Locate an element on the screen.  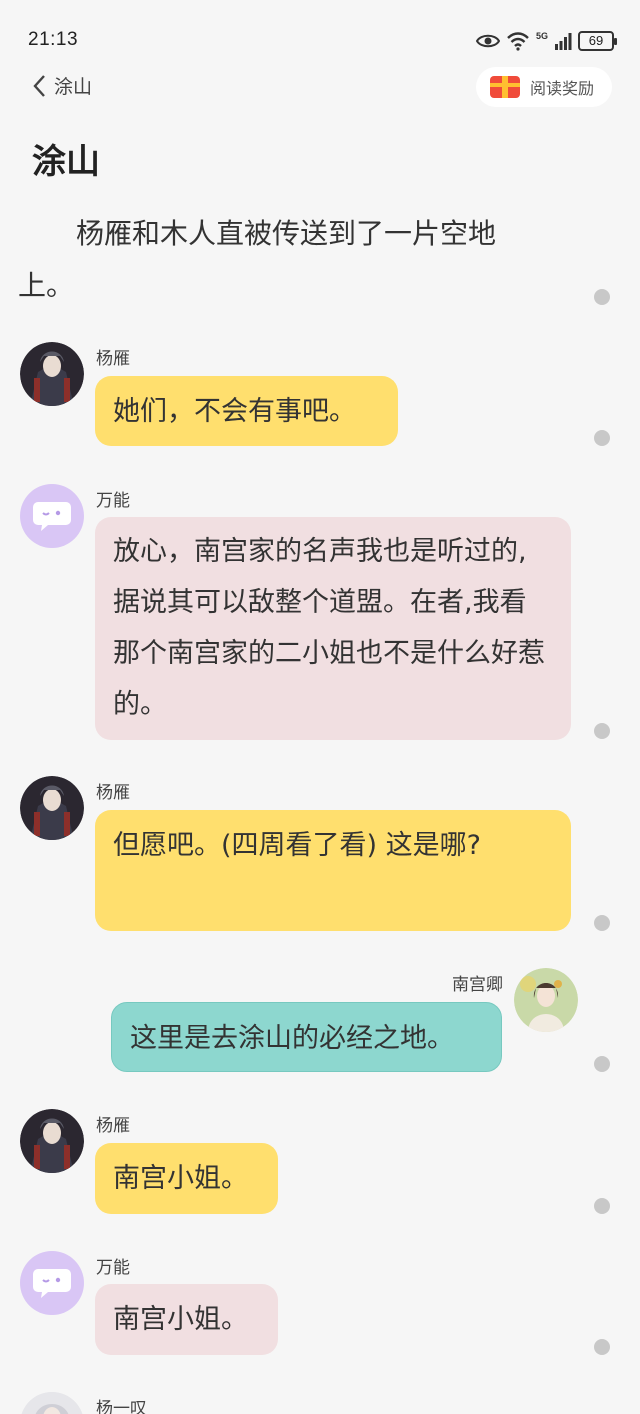
chat-bubble: 但愿吧。(四周看了看) 这是哪? is located at coordinates (333, 870).